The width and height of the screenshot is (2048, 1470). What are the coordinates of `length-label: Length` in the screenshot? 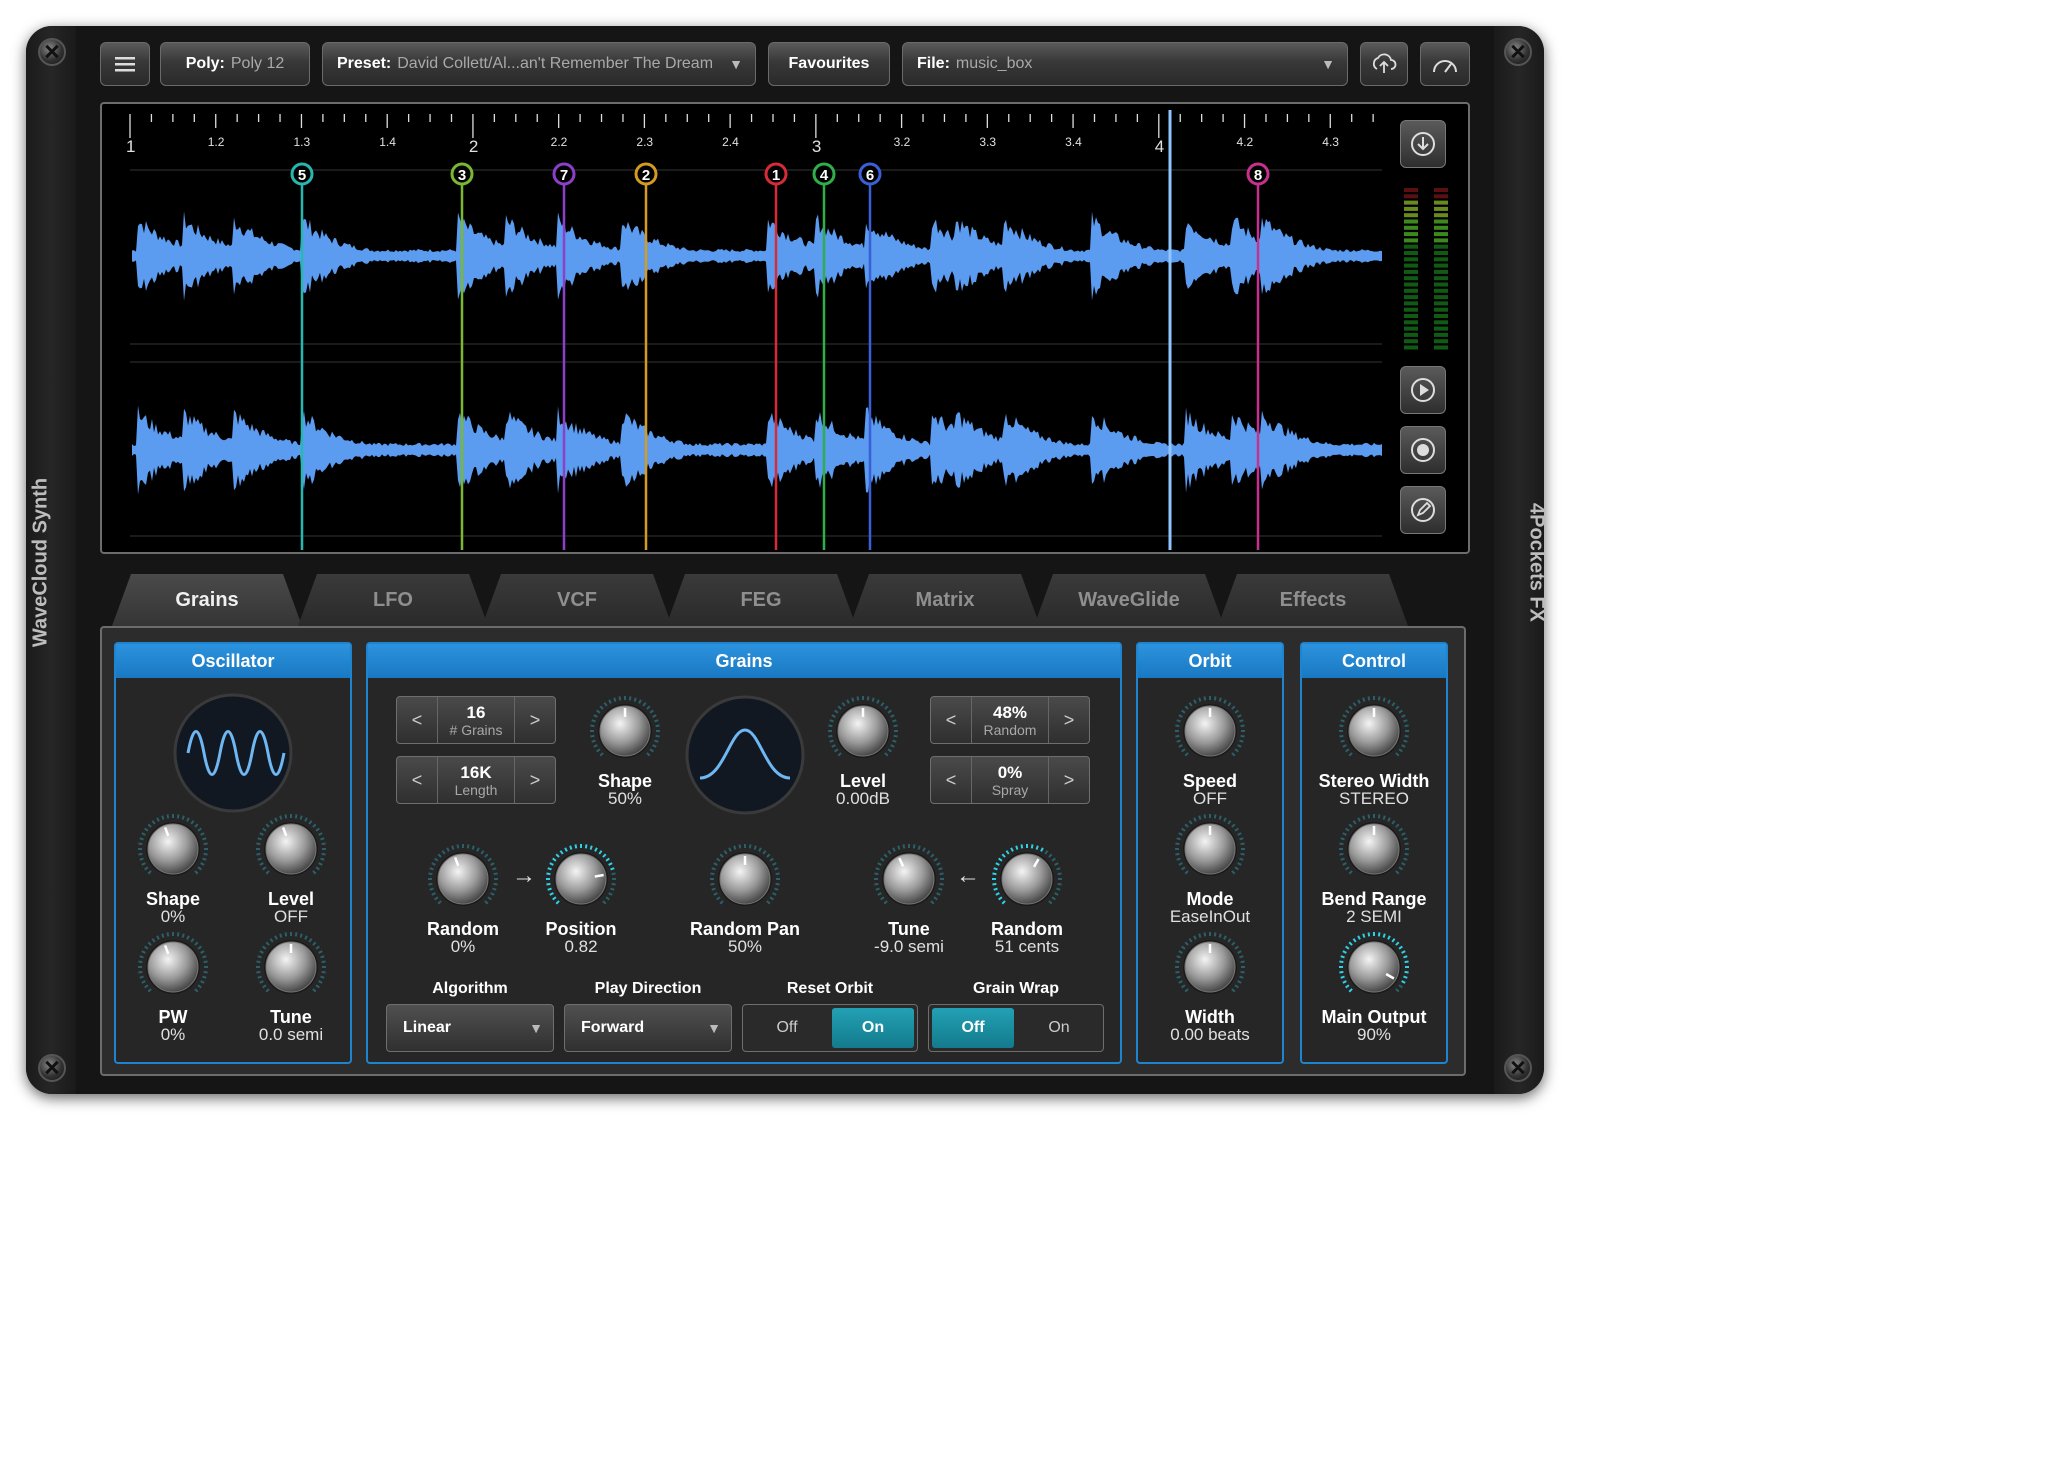 It's located at (476, 789).